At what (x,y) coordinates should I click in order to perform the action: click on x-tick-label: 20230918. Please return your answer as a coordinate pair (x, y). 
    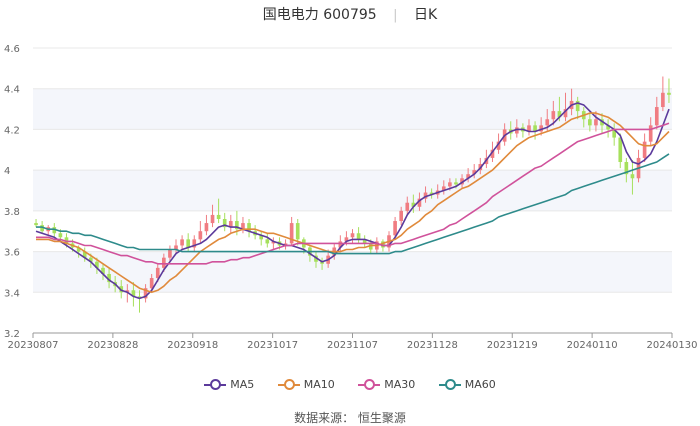
    Looking at the image, I should click on (192, 345).